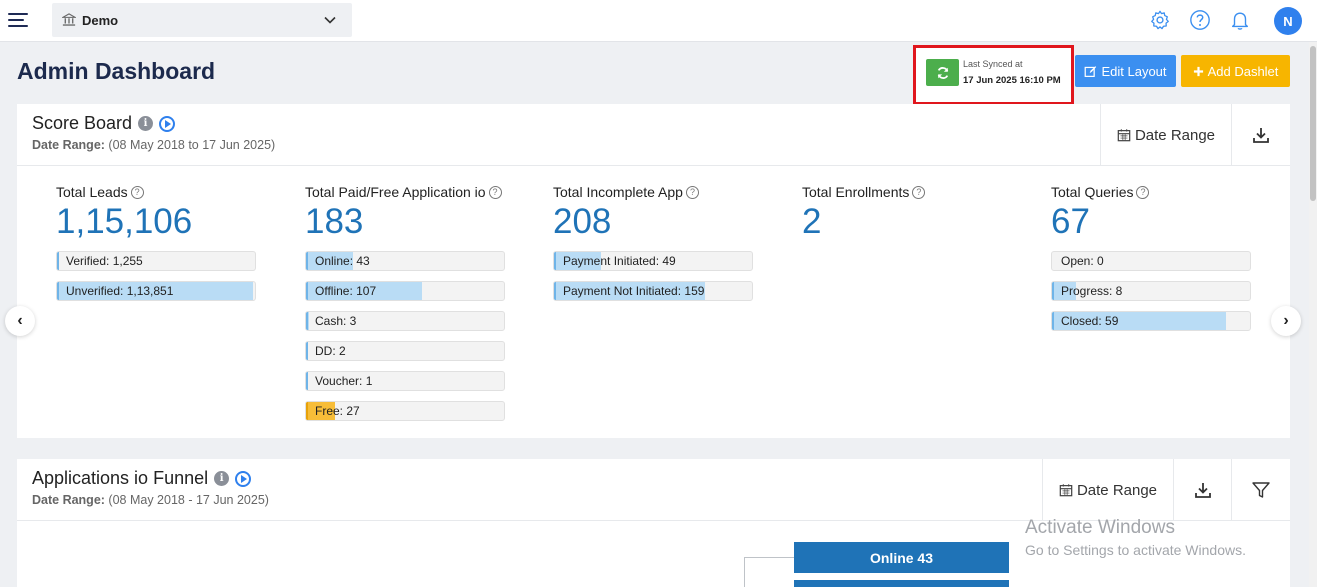 Image resolution: width=1317 pixels, height=587 pixels. What do you see at coordinates (405, 222) in the screenshot?
I see `stat-value: 183` at bounding box center [405, 222].